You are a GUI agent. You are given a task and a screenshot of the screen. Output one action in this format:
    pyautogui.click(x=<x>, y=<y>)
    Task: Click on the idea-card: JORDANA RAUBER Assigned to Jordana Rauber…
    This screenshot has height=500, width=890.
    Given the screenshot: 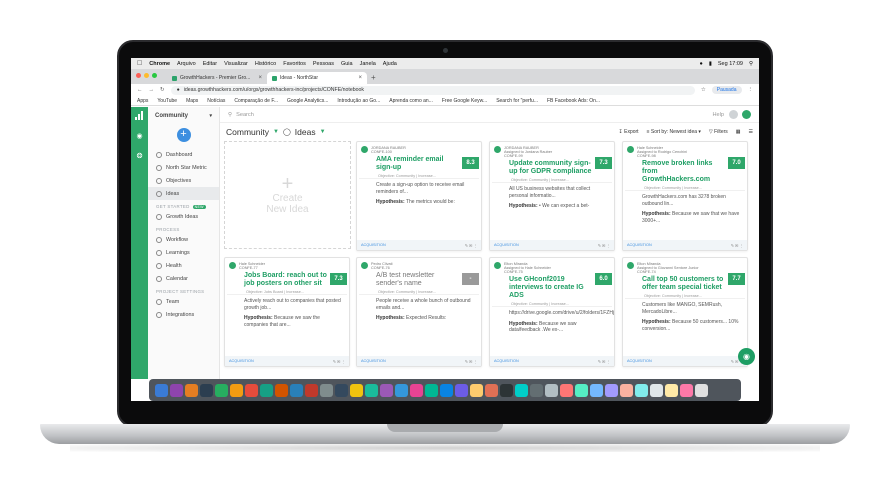 What is the action you would take?
    pyautogui.click(x=552, y=196)
    